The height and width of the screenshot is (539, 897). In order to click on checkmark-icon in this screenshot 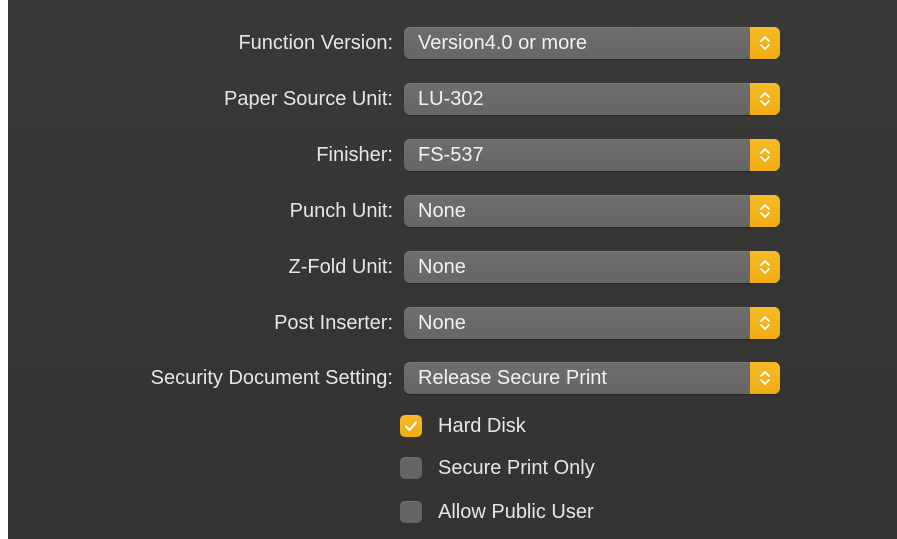, I will do `click(411, 426)`.